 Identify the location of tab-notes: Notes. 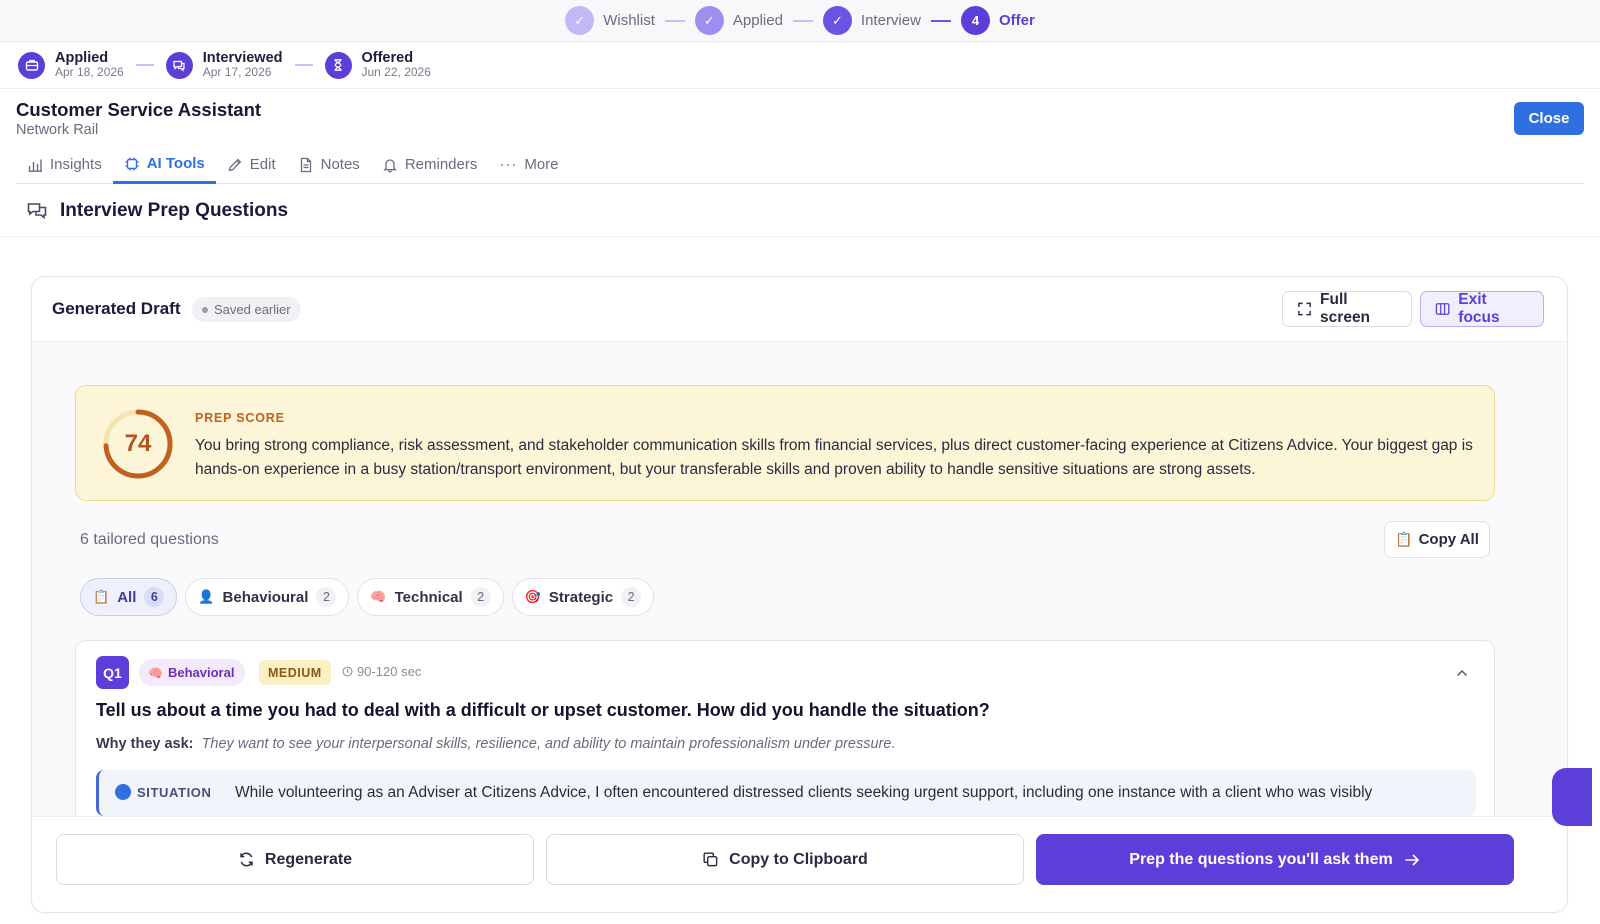
(329, 164).